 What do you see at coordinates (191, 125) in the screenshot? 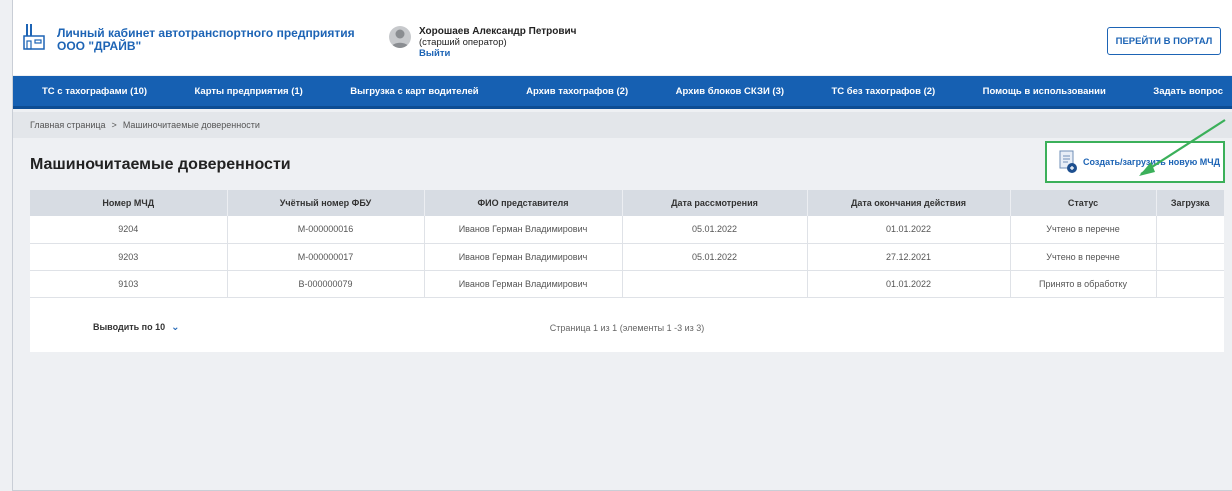
I see `breadcrumb-current: Машиночитаемые доверенности` at bounding box center [191, 125].